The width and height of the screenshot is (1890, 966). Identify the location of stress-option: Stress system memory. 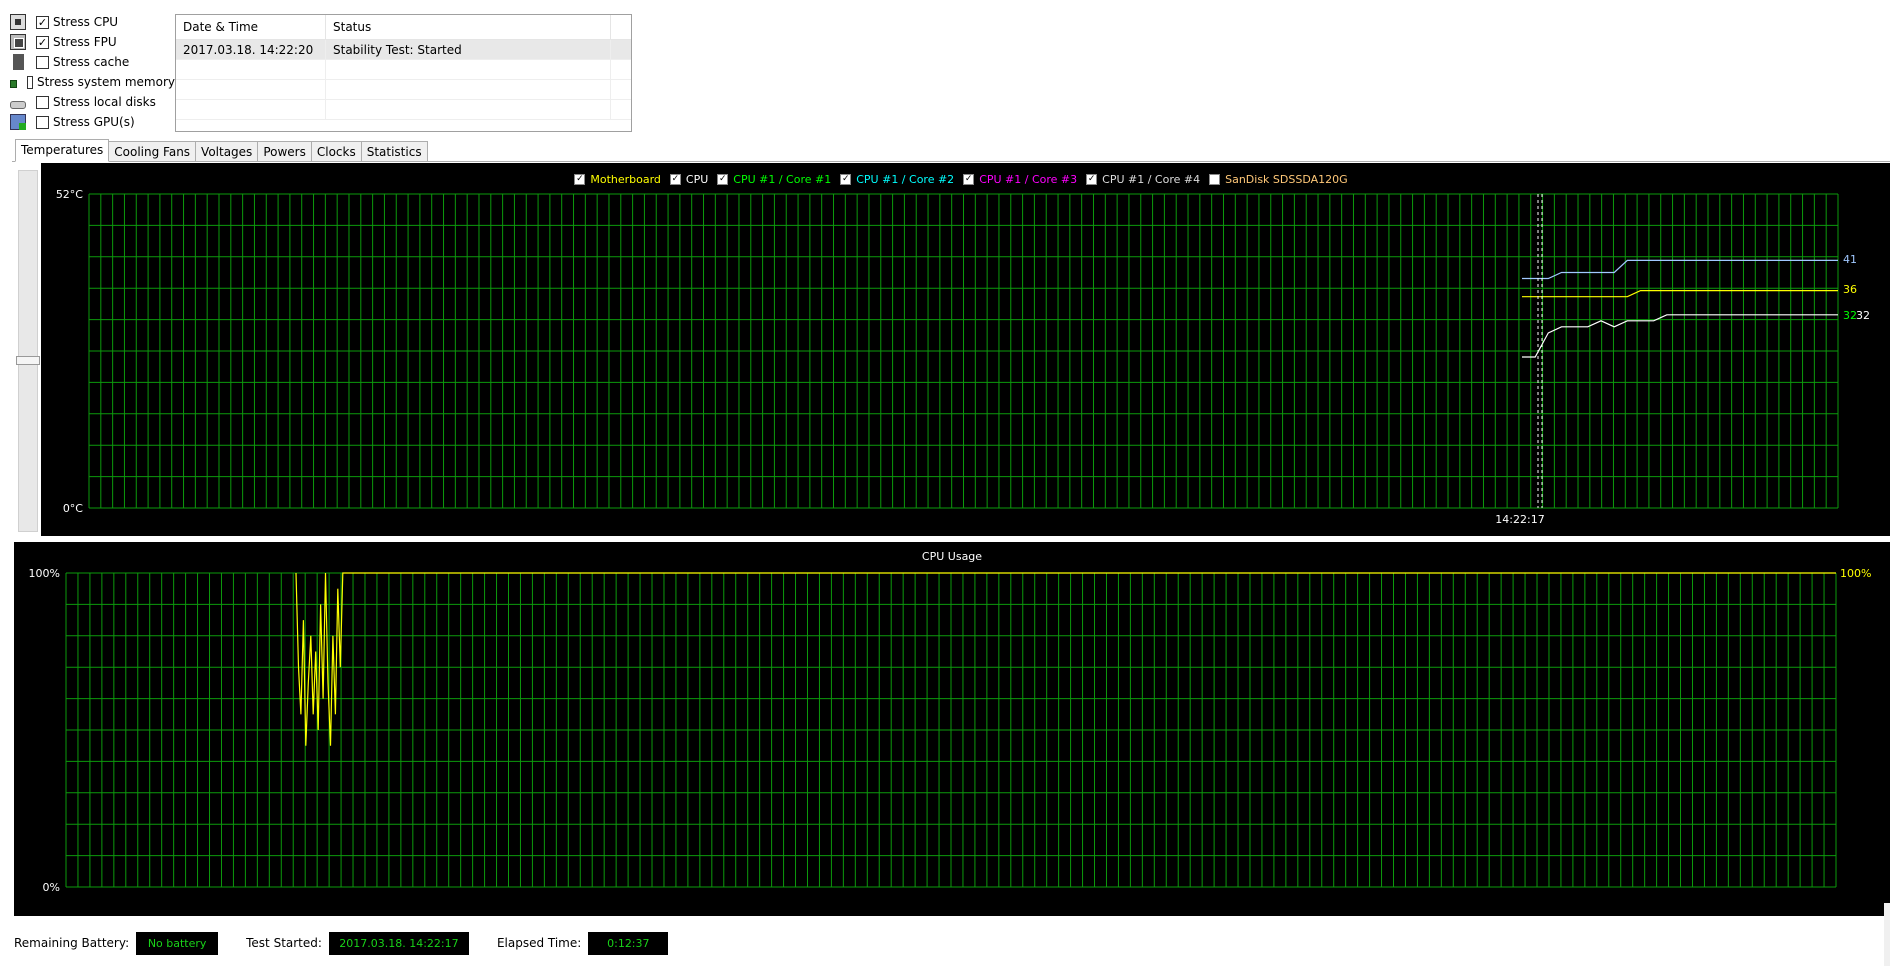
(92, 82).